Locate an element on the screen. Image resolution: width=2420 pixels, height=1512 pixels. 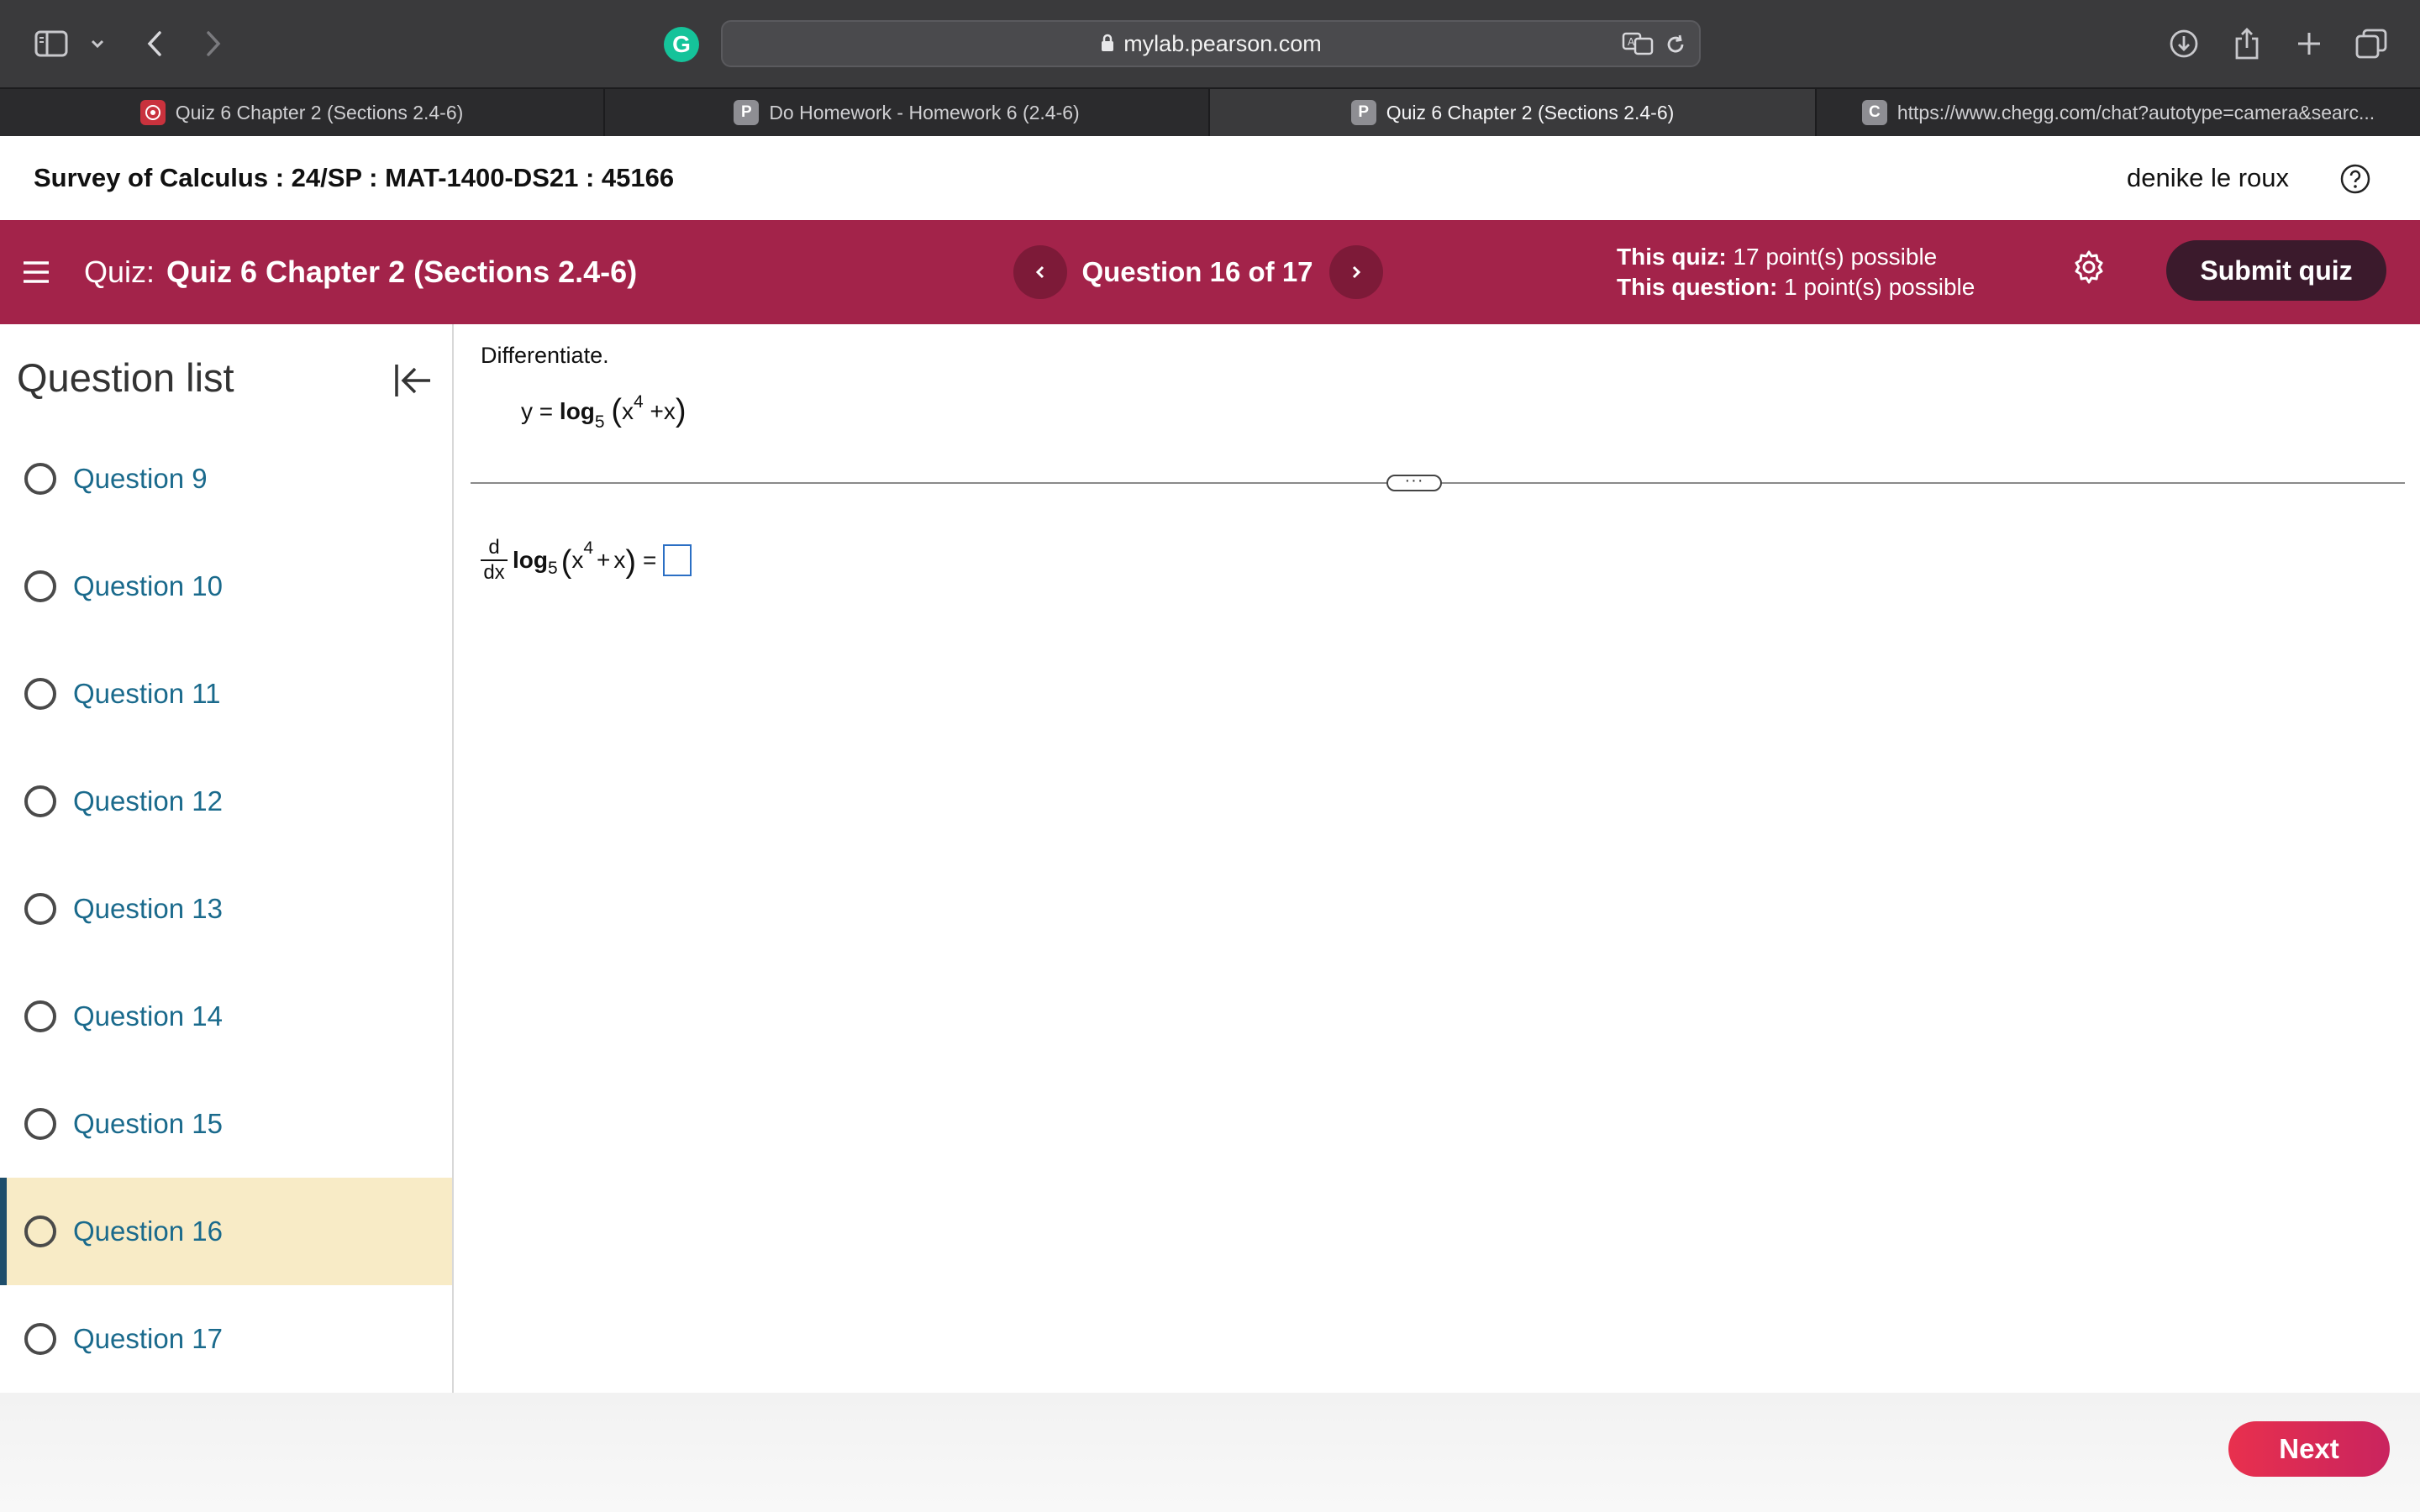
sidebar-title: Question list is located at coordinates (125, 377).